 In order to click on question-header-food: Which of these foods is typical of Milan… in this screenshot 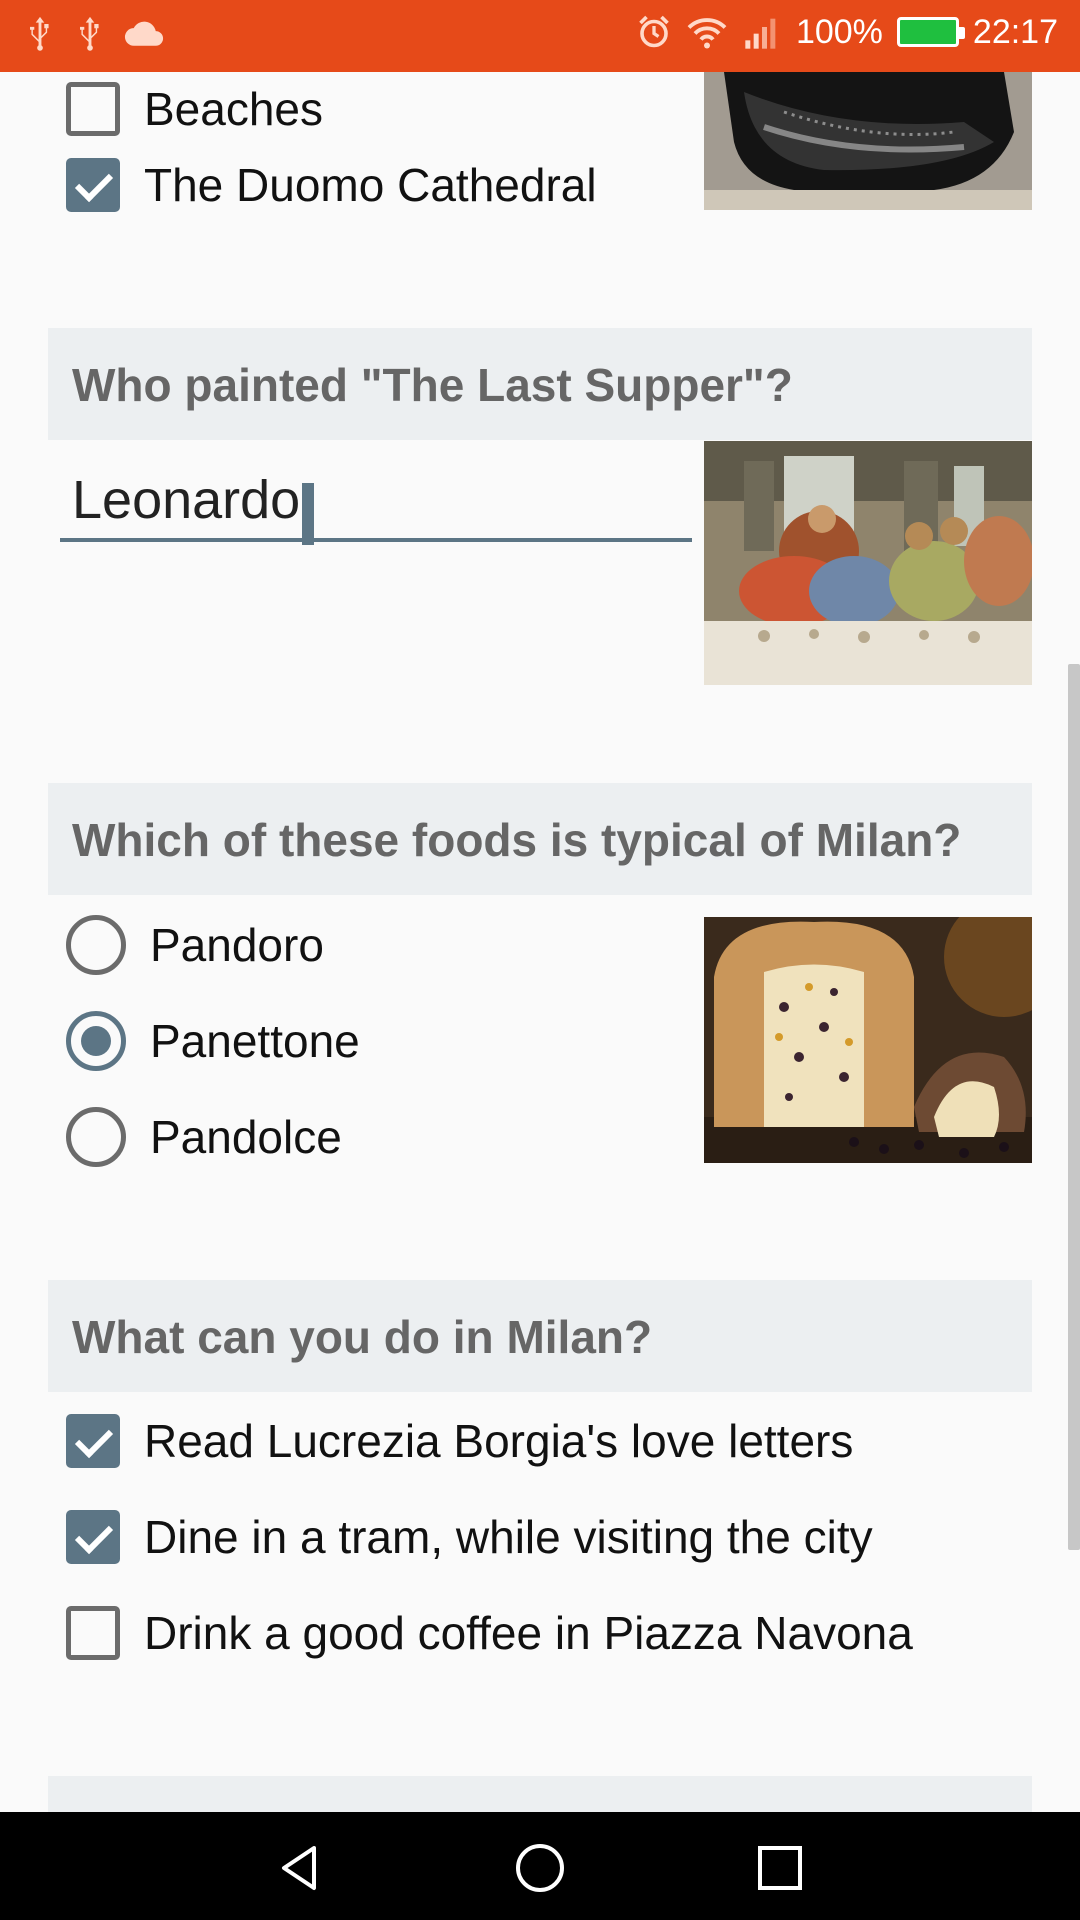, I will do `click(540, 839)`.